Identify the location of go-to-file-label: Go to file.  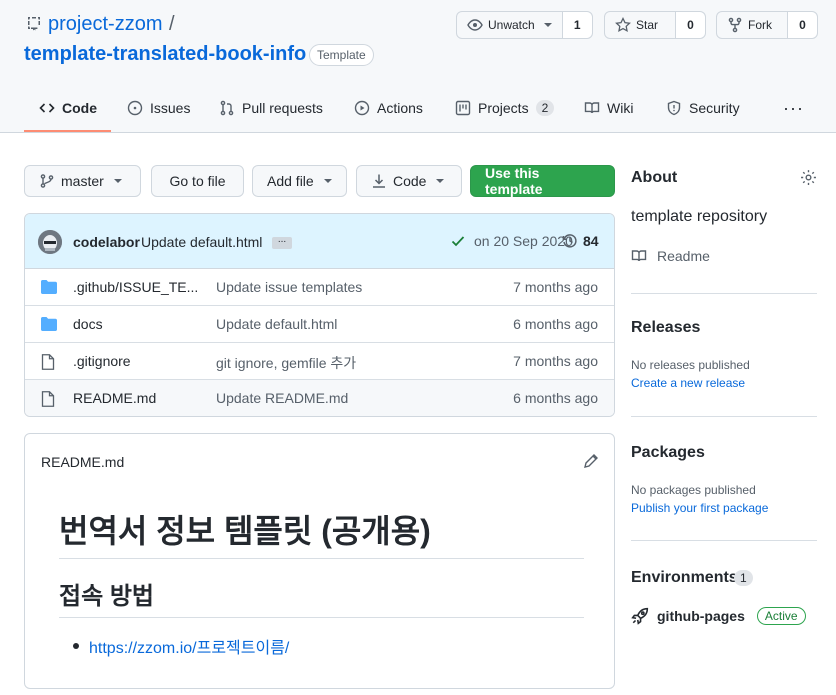
(197, 181).